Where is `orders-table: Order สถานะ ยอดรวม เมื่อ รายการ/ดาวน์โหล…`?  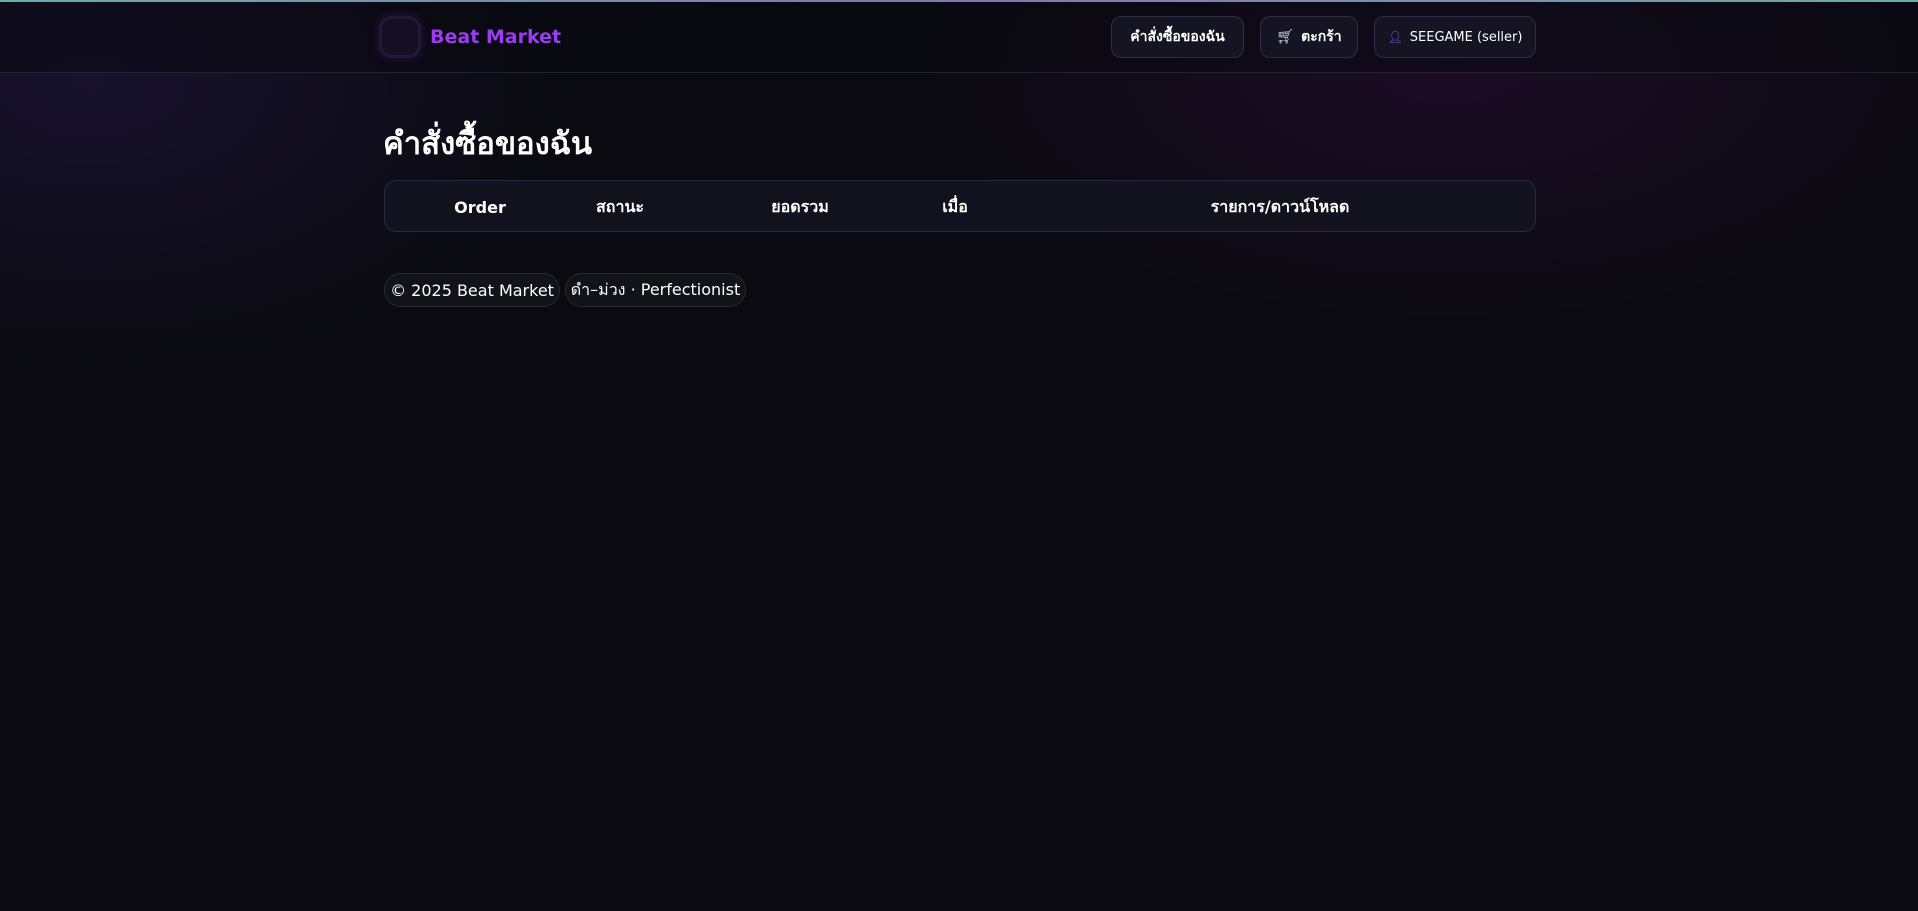 orders-table: Order สถานะ ยอดรวม เมื่อ รายการ/ดาวน์โหล… is located at coordinates (960, 206).